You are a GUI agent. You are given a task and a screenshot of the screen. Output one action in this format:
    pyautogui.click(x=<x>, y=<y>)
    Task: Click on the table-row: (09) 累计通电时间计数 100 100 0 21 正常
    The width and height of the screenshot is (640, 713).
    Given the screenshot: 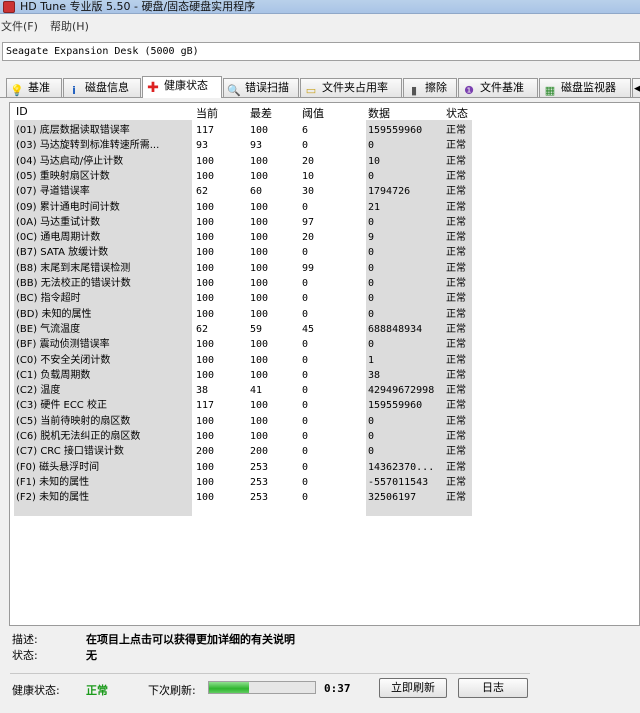 What is the action you would take?
    pyautogui.click(x=325, y=207)
    